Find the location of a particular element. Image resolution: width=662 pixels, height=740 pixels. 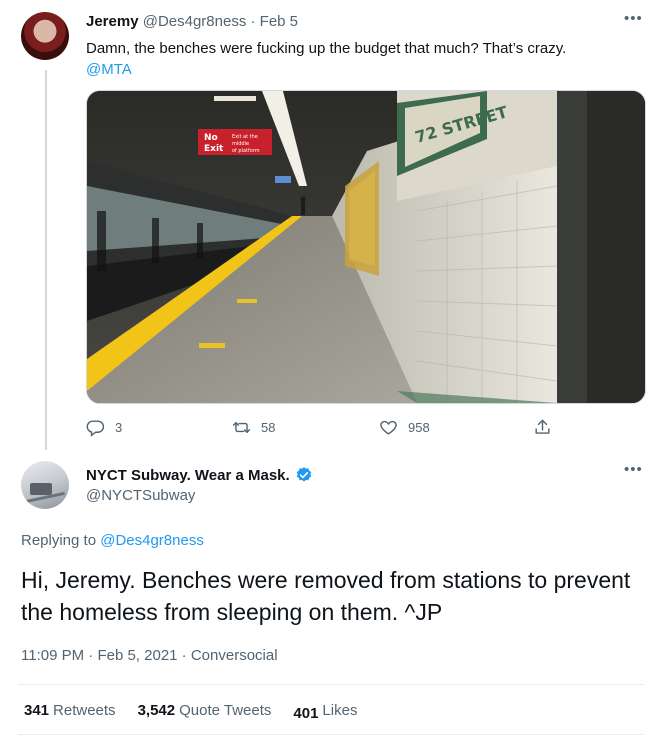

author-name: Jeremy is located at coordinates (112, 21).